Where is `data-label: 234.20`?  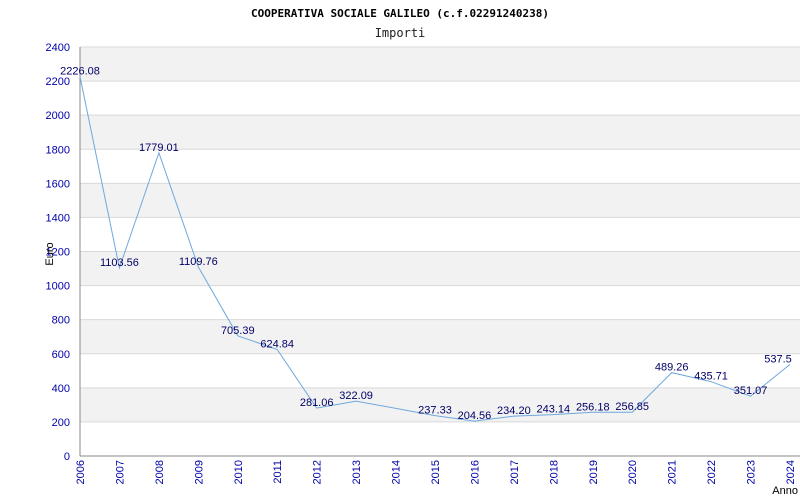 data-label: 234.20 is located at coordinates (514, 411).